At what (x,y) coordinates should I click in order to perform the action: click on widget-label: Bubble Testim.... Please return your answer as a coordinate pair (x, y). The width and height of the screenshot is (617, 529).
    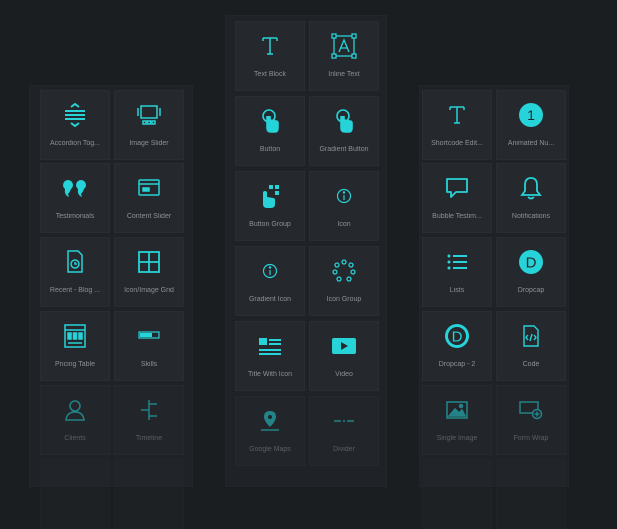
    Looking at the image, I should click on (457, 216).